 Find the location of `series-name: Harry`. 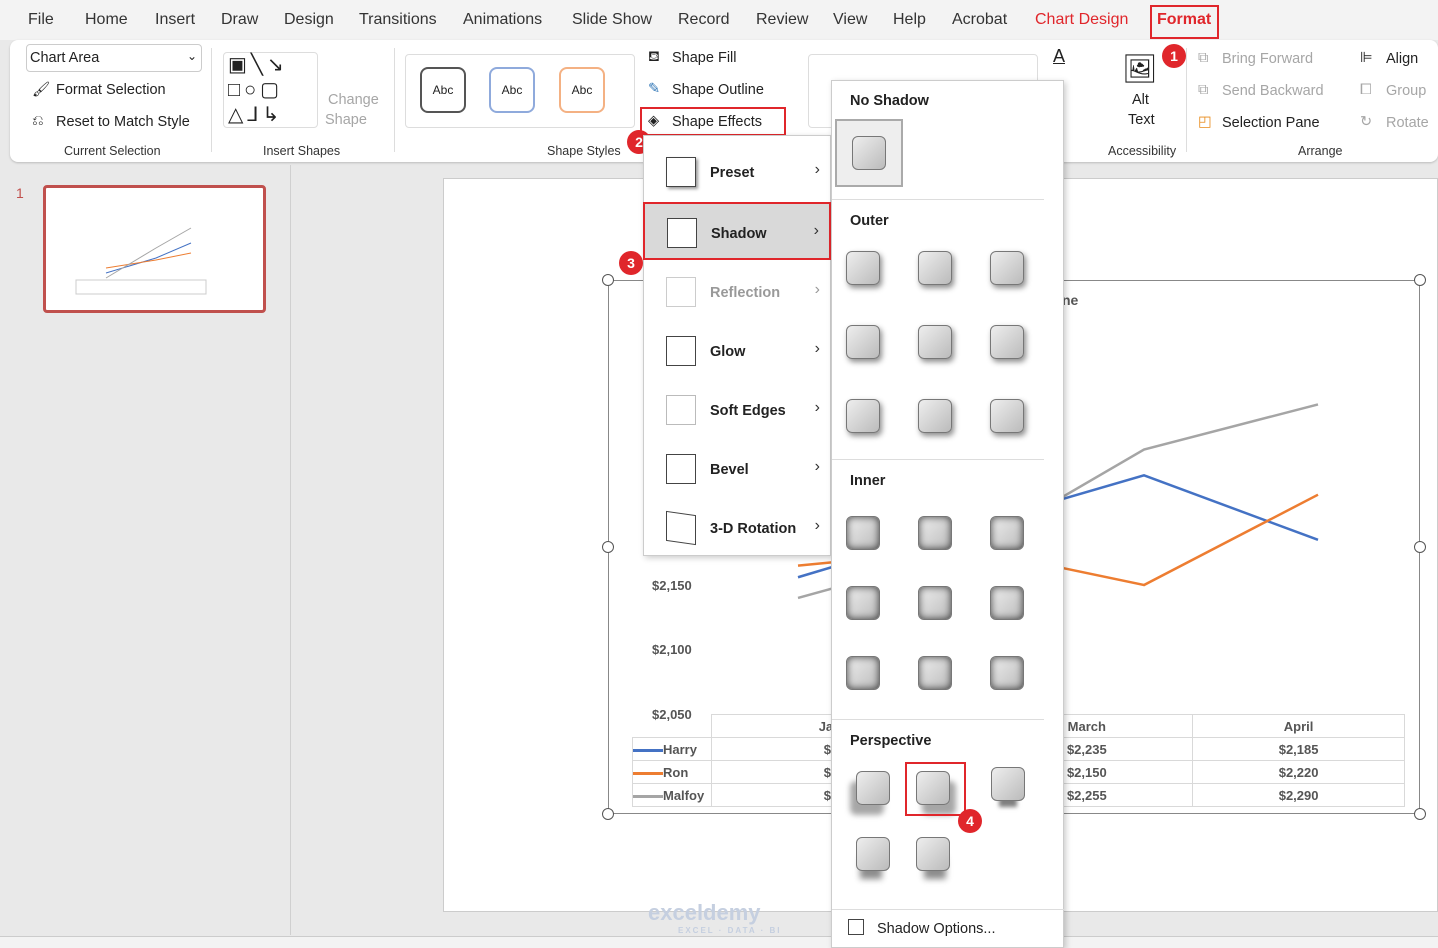

series-name: Harry is located at coordinates (680, 749).